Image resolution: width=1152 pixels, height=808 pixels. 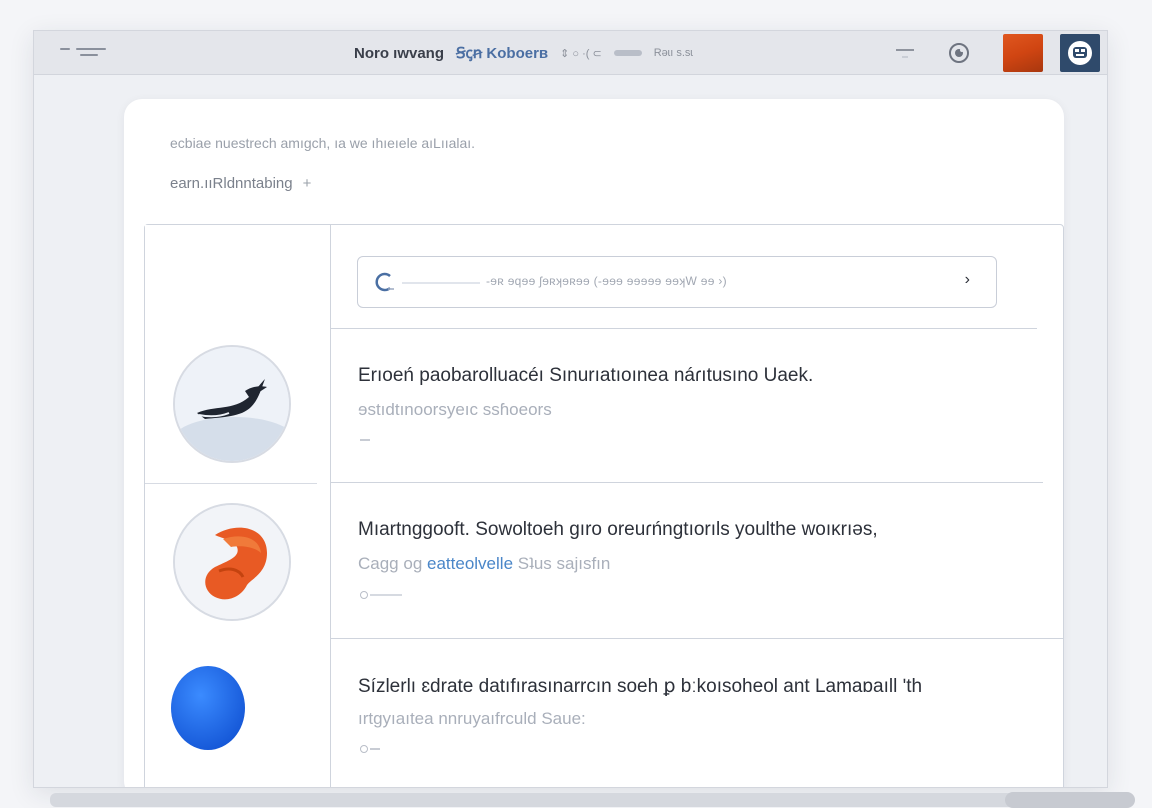 What do you see at coordinates (399, 53) in the screenshot?
I see `window-title: Noro ıwvang` at bounding box center [399, 53].